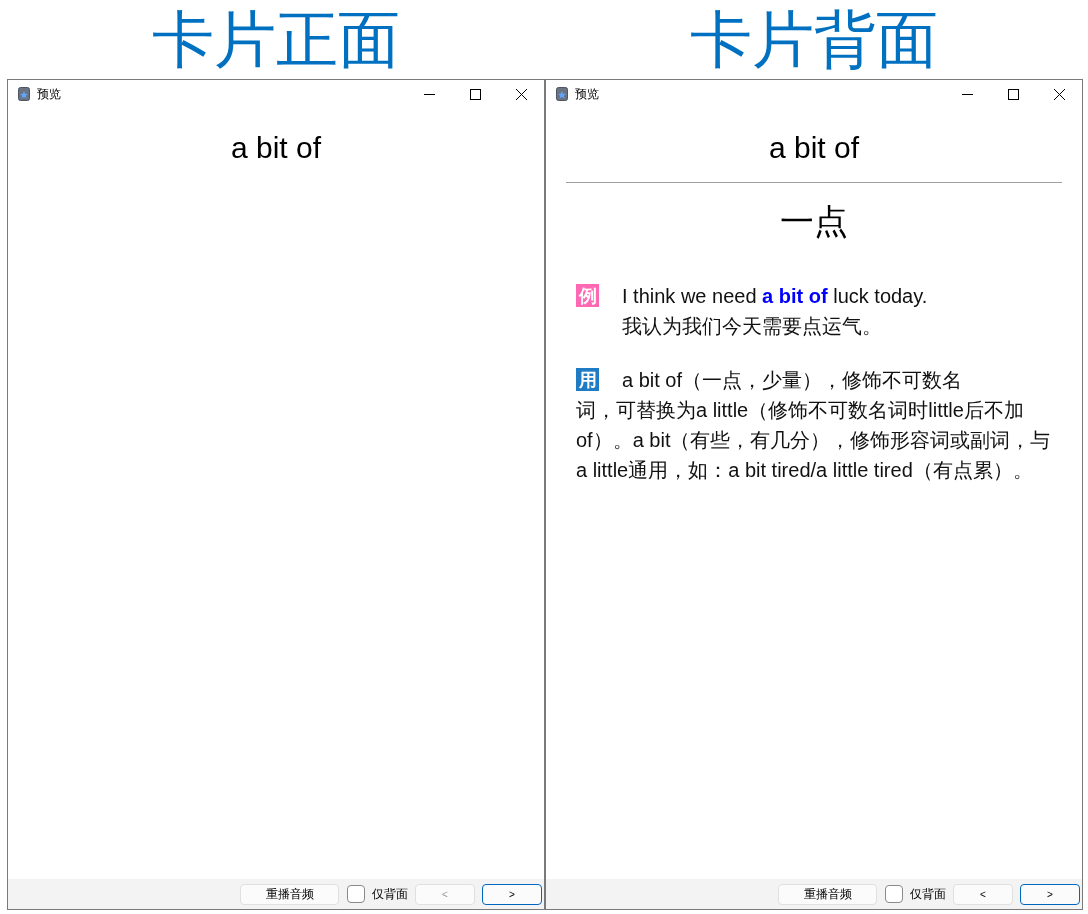 The height and width of the screenshot is (914, 1088). I want to click on usage-badge: 用, so click(587, 379).